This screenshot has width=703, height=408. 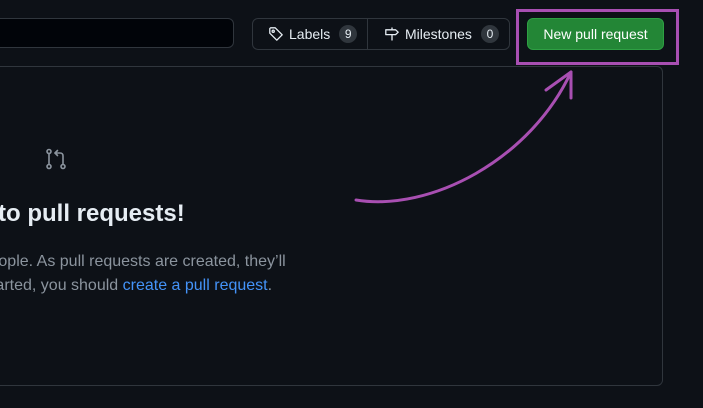 I want to click on blankslate-desc-suffix: ., so click(x=270, y=285).